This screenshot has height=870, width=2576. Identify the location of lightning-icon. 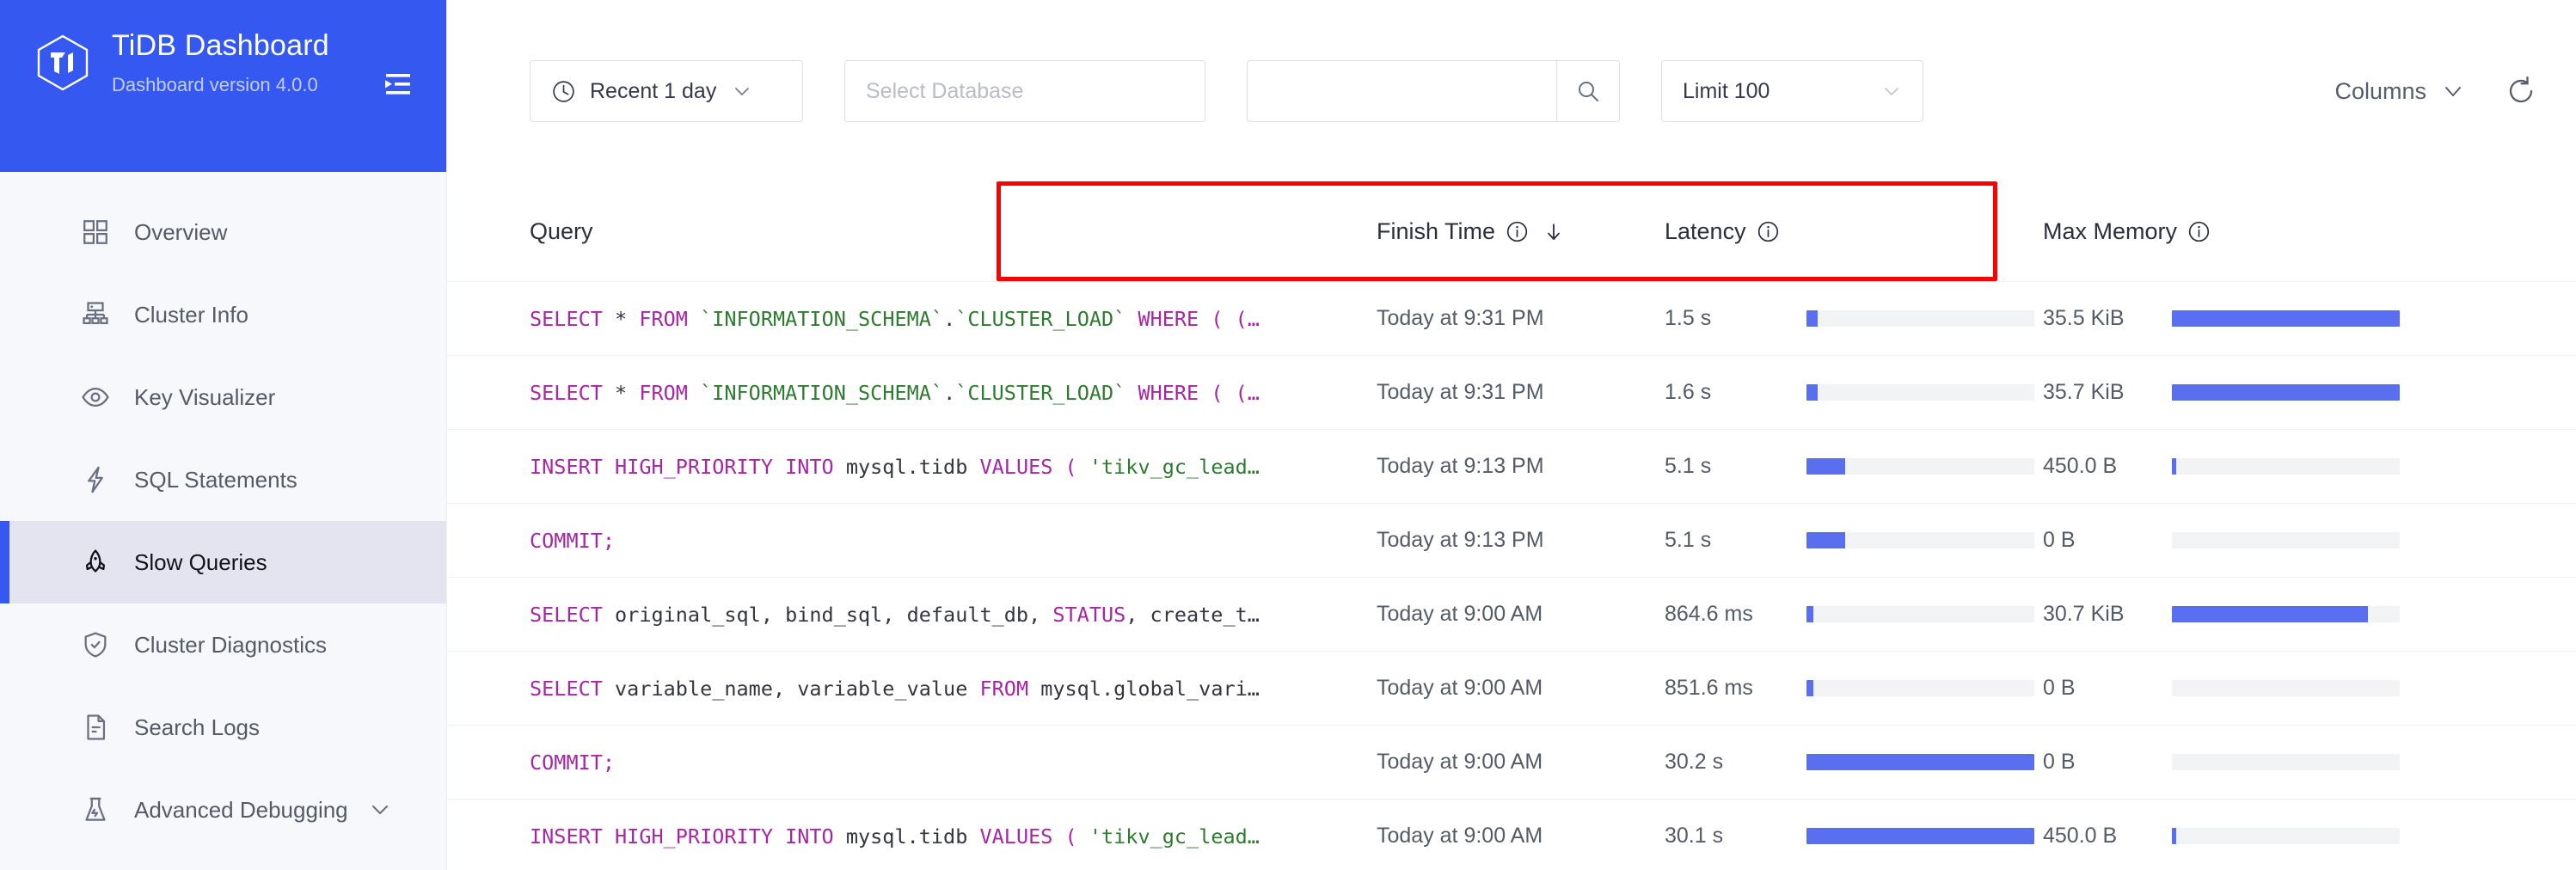
(95, 479).